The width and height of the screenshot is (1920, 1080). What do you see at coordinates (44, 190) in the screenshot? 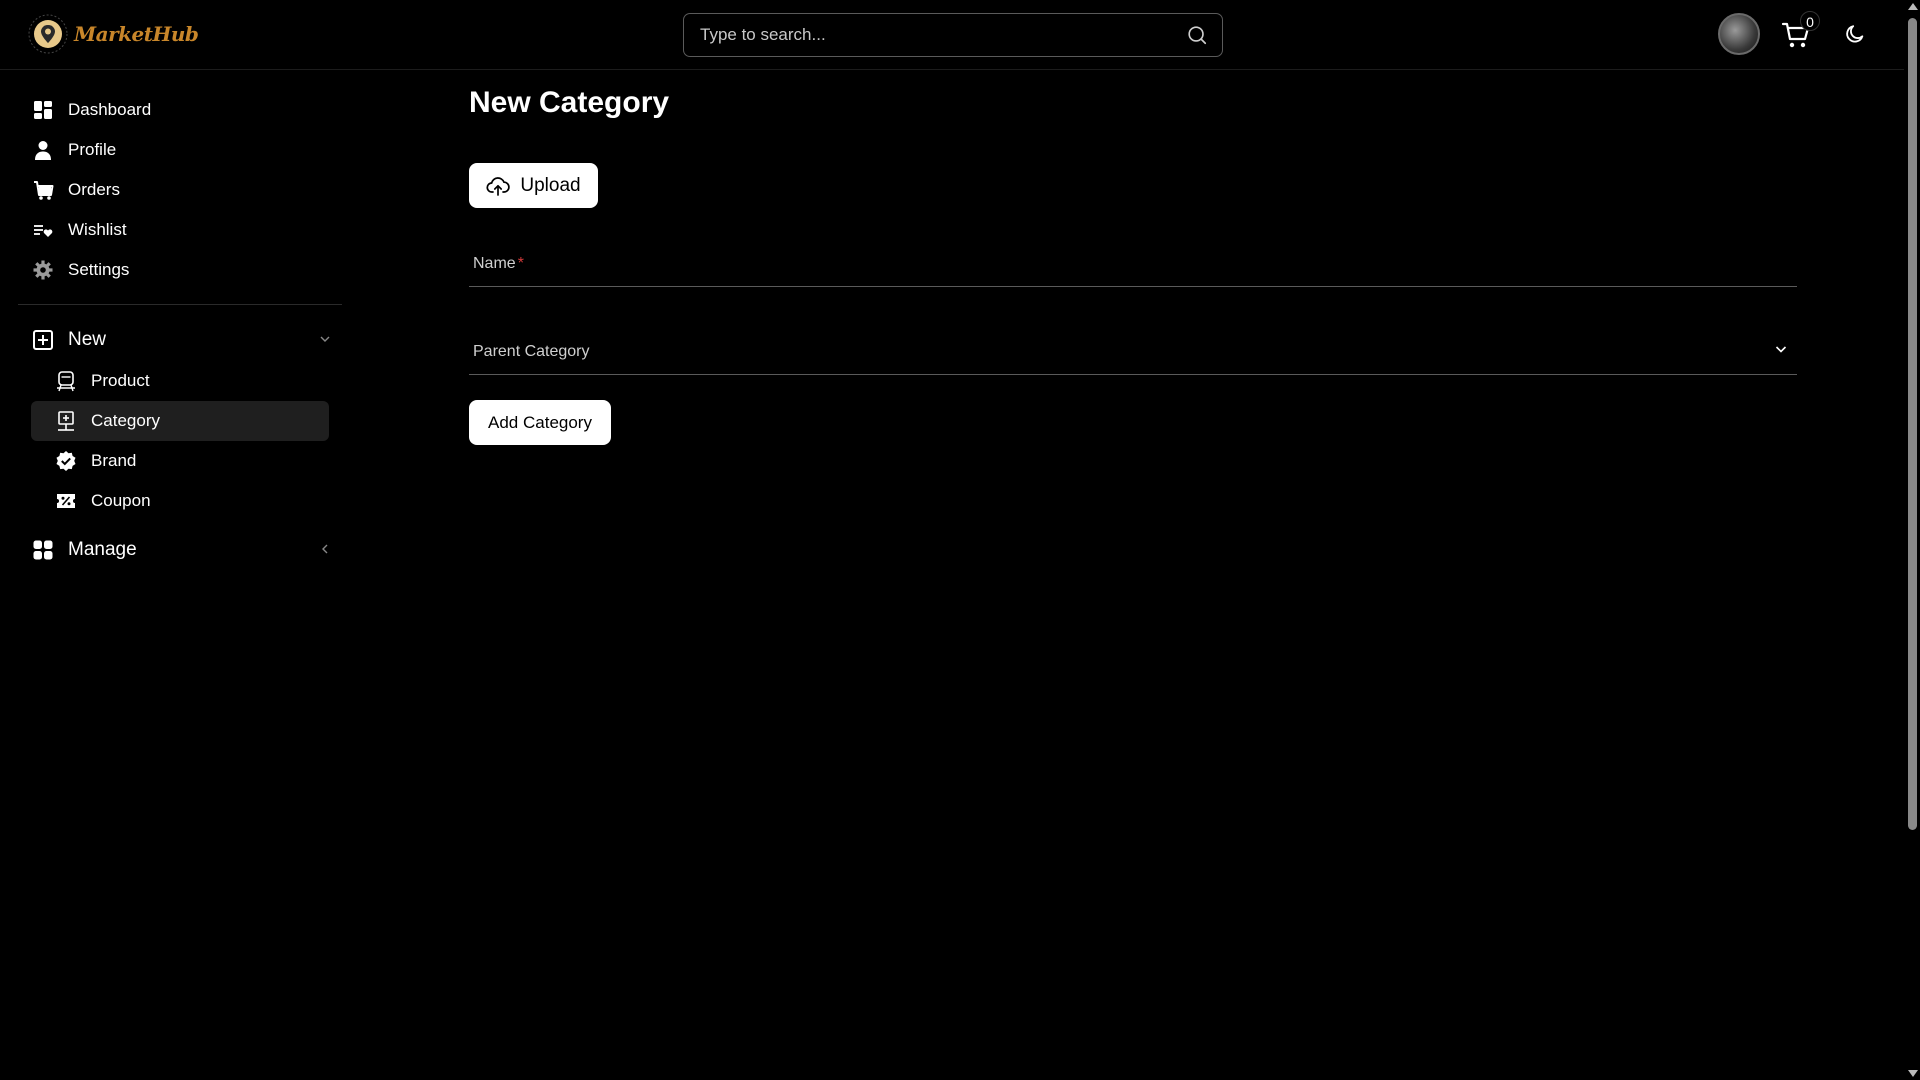
I see `orders-icon` at bounding box center [44, 190].